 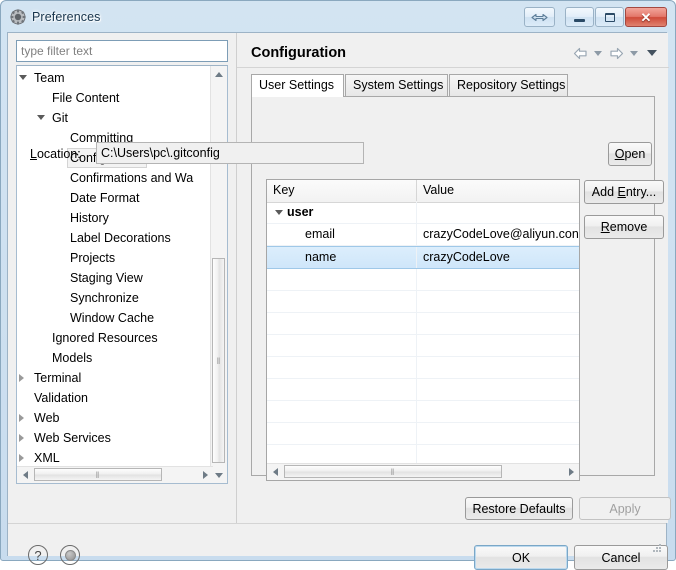 What do you see at coordinates (624, 227) in the screenshot?
I see `remove-button: Remove` at bounding box center [624, 227].